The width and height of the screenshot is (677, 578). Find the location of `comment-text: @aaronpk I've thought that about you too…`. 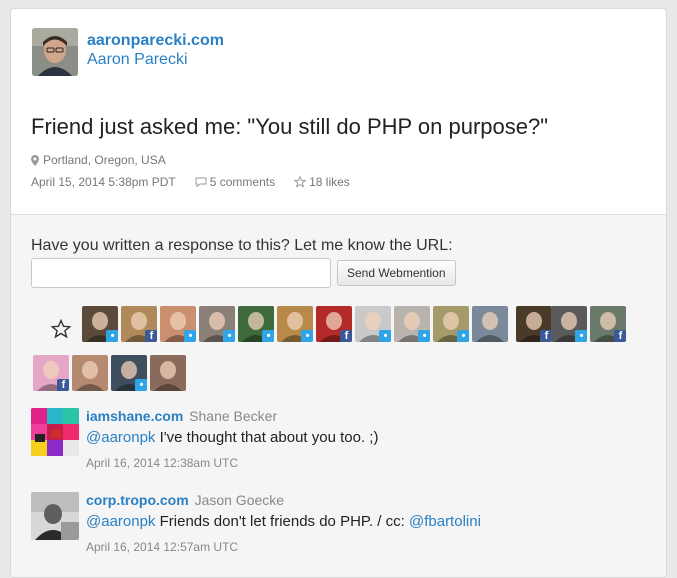

comment-text: @aaronpk I've thought that about you too… is located at coordinates (232, 437).